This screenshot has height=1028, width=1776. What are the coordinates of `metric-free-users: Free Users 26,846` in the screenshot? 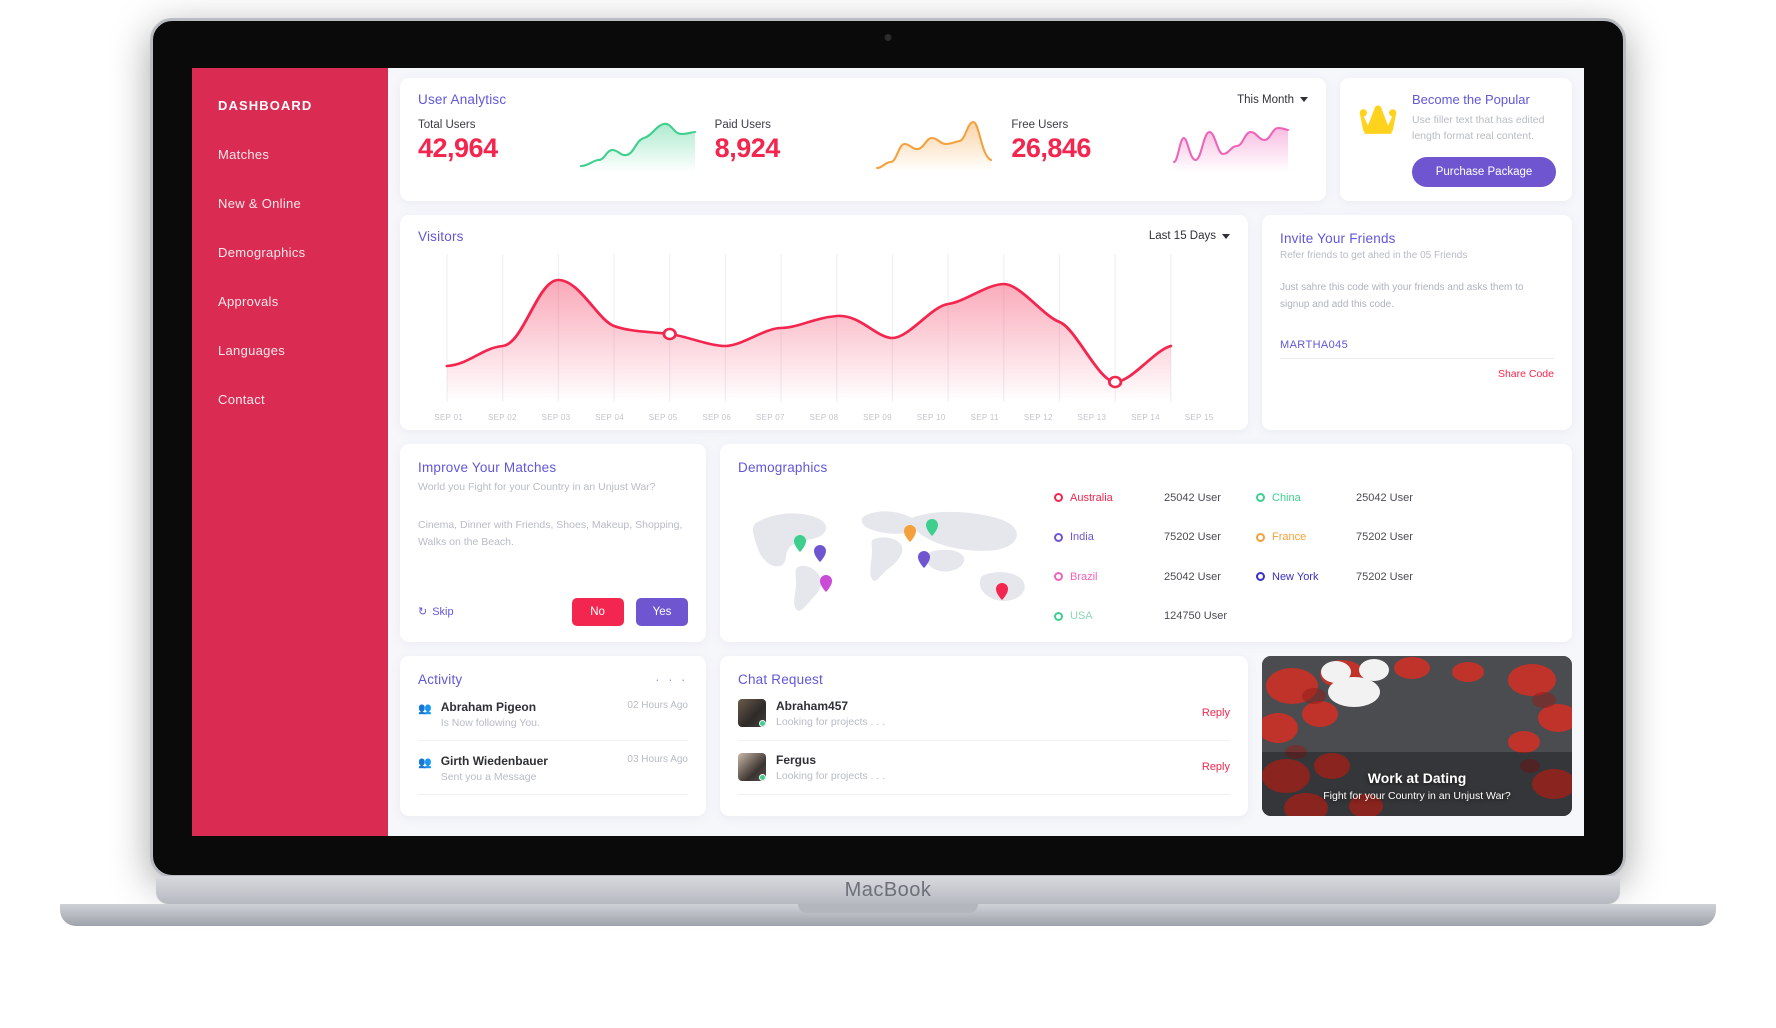 It's located at (1159, 145).